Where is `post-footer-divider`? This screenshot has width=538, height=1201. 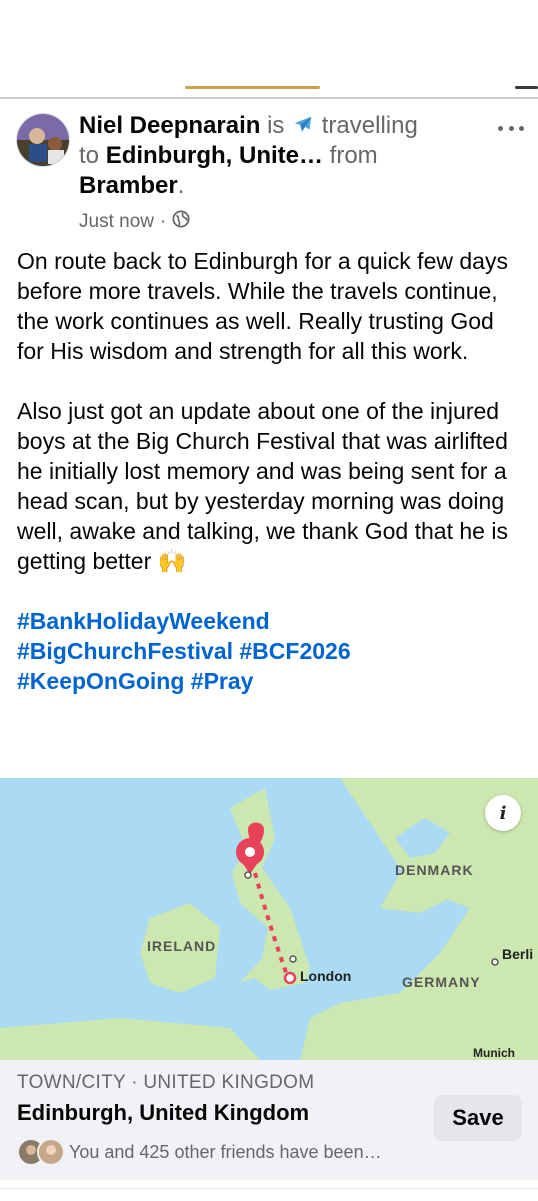 post-footer-divider is located at coordinates (269, 1194).